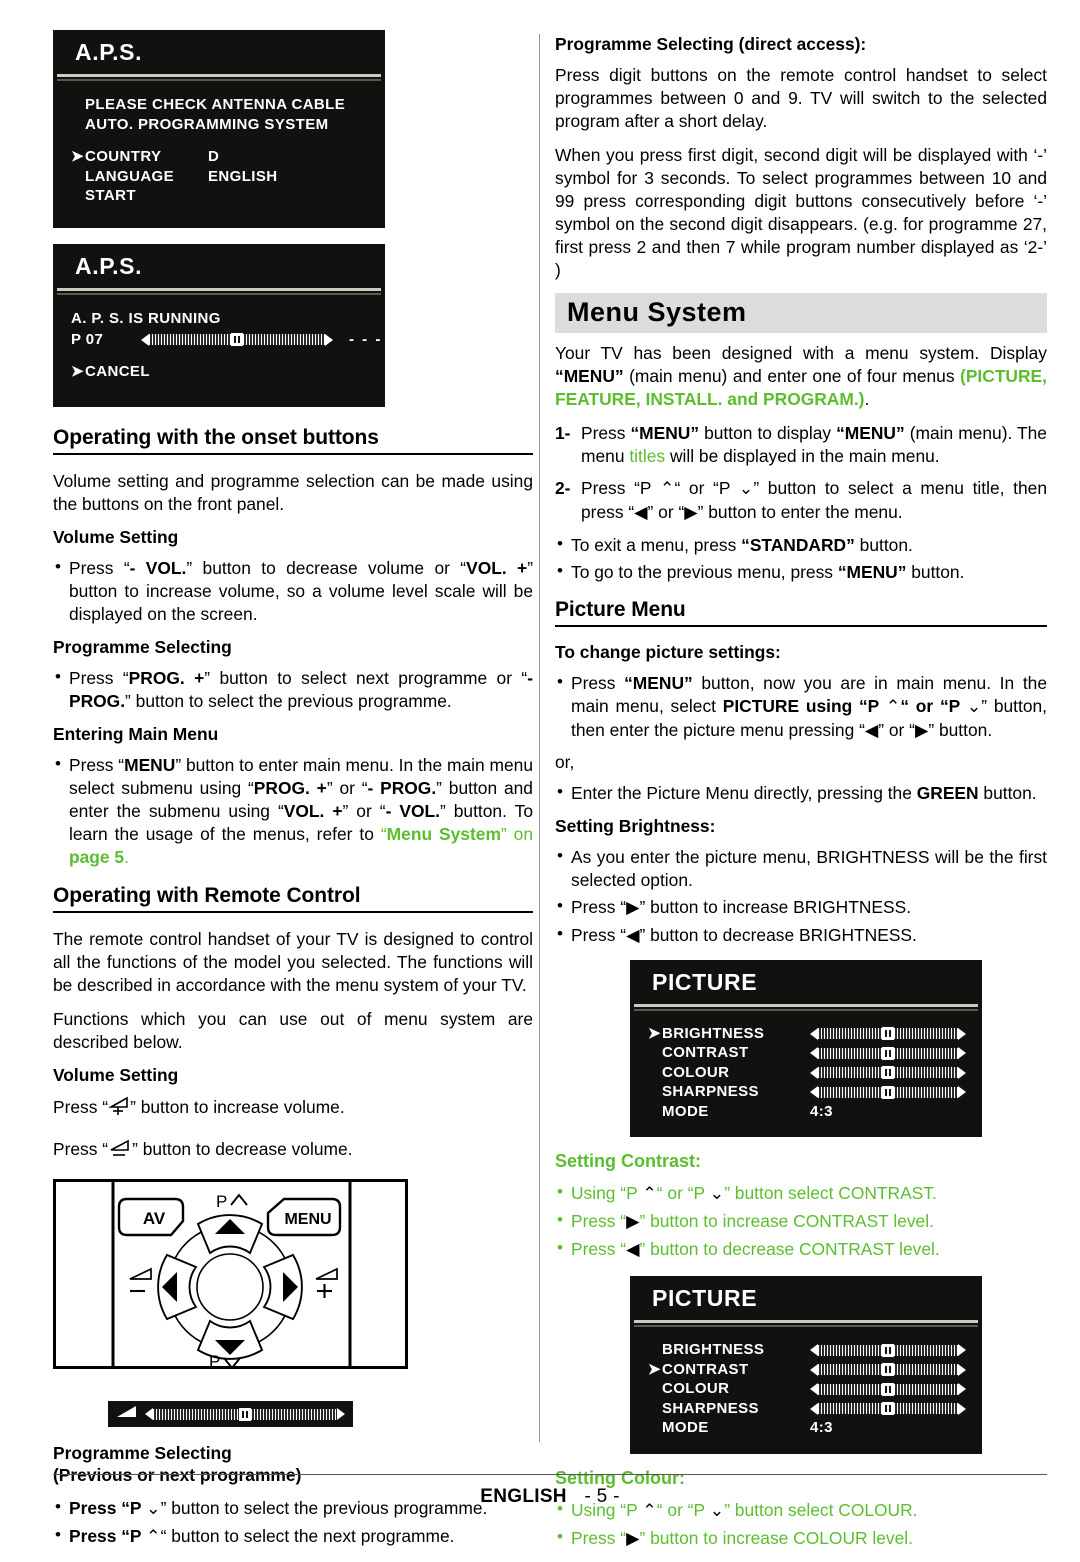  I want to click on osd-row-label: START, so click(110, 195).